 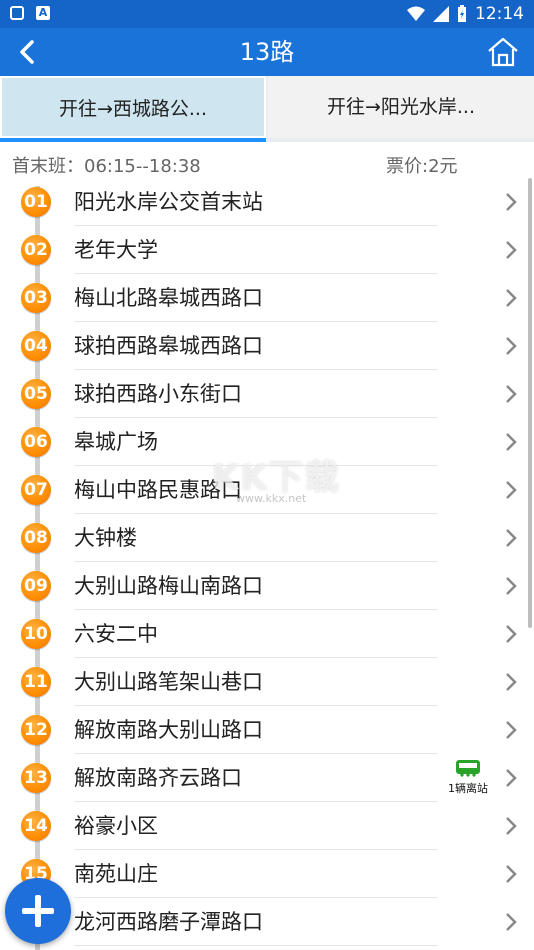 What do you see at coordinates (168, 346) in the screenshot?
I see `stop-name: 球拍西路皋城西路口` at bounding box center [168, 346].